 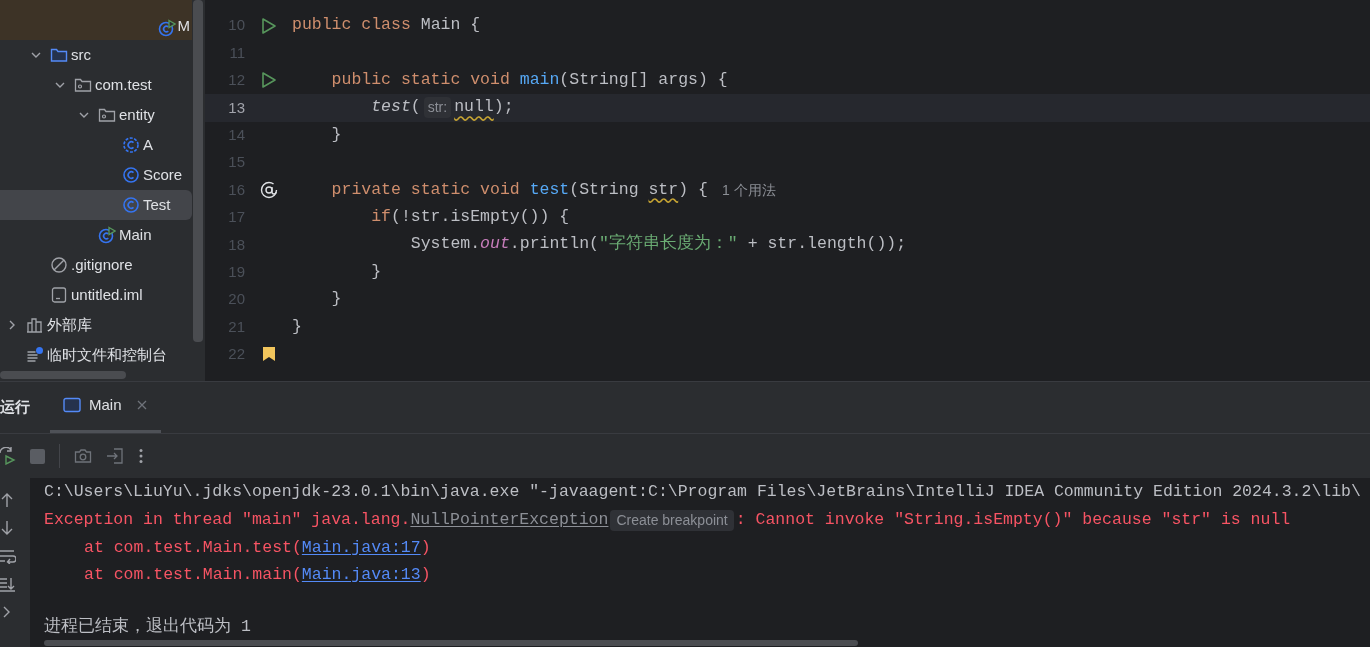 What do you see at coordinates (183, 25) in the screenshot?
I see `tree-item-label: M` at bounding box center [183, 25].